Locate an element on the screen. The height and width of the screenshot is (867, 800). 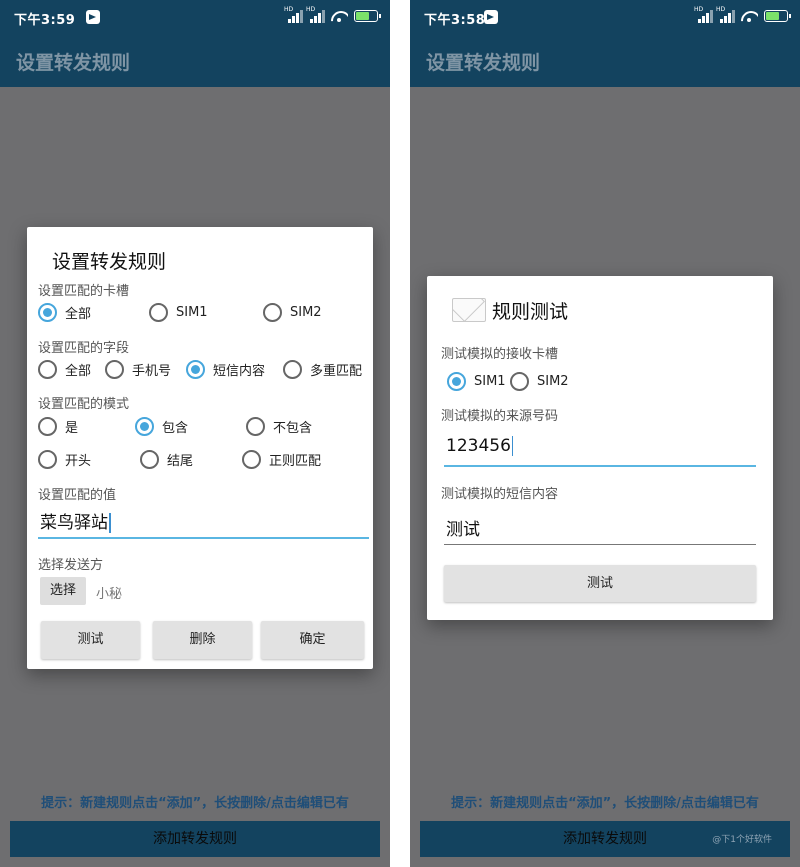
sms-content-input: 测试 is located at coordinates (600, 530).